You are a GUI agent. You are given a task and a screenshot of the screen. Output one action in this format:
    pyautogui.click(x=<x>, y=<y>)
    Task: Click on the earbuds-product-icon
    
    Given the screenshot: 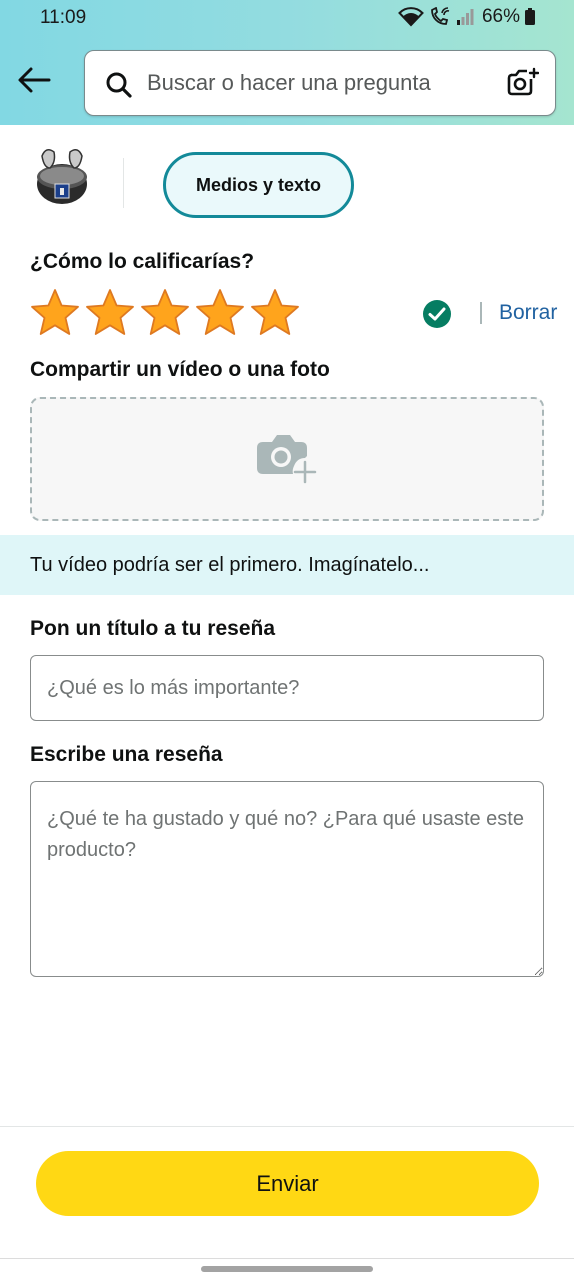 What is the action you would take?
    pyautogui.click(x=62, y=180)
    